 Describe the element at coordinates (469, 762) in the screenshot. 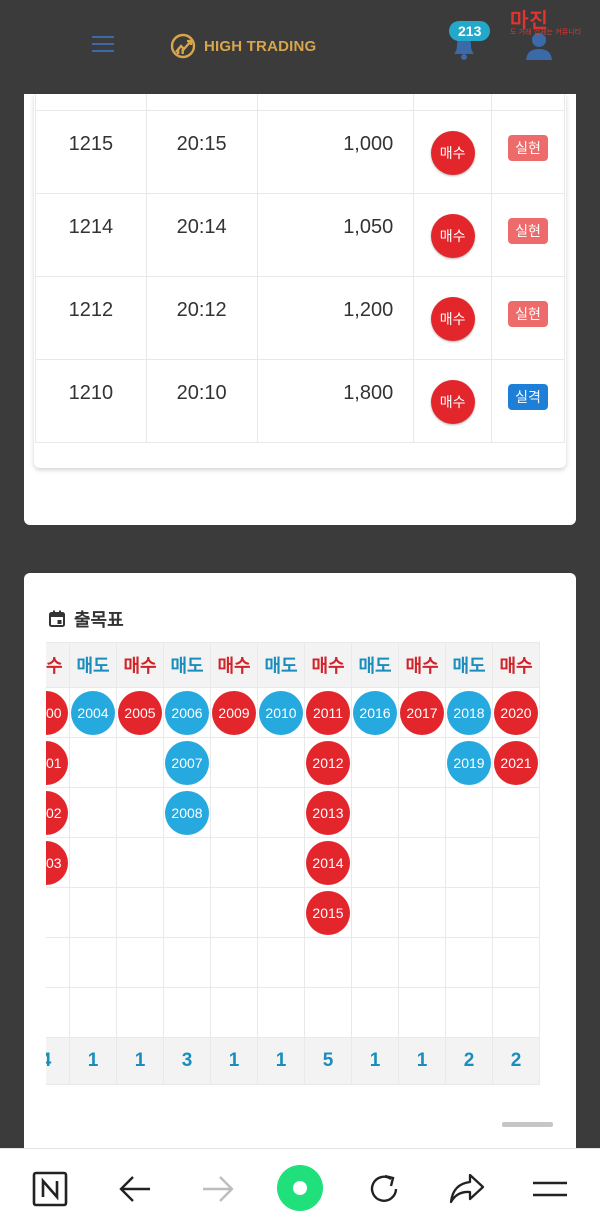

I see `sell-ball: 2019` at that location.